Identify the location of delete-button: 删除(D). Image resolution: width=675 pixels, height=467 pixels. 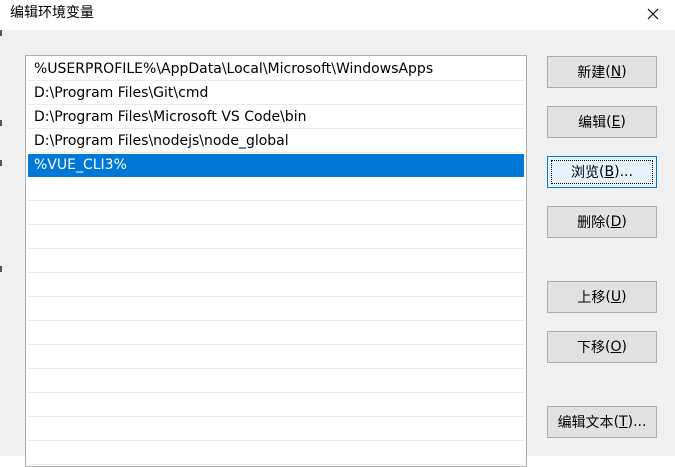
(602, 222).